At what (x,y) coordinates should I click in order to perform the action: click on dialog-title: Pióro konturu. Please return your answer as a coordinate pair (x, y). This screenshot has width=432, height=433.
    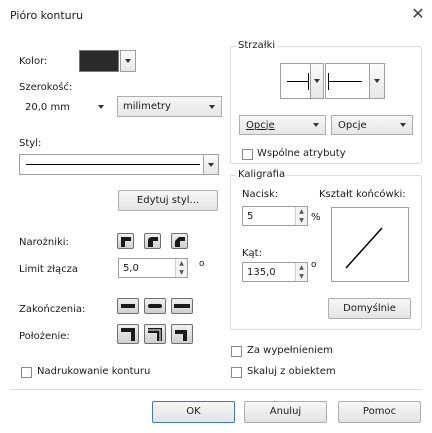
    Looking at the image, I should click on (47, 15).